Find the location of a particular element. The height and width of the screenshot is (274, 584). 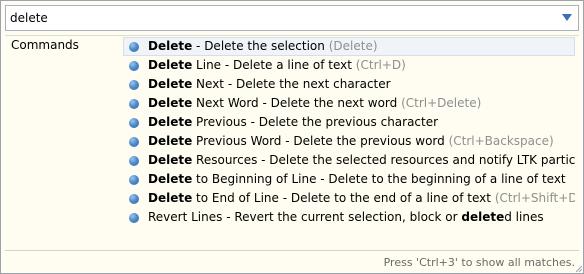

keyboard-shortcut: (Ctrl+Shift+Delete) is located at coordinates (534, 198).